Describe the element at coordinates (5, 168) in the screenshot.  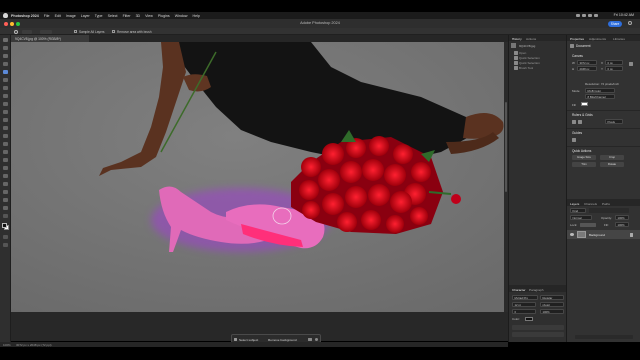
I see `pen-tool-icon` at that location.